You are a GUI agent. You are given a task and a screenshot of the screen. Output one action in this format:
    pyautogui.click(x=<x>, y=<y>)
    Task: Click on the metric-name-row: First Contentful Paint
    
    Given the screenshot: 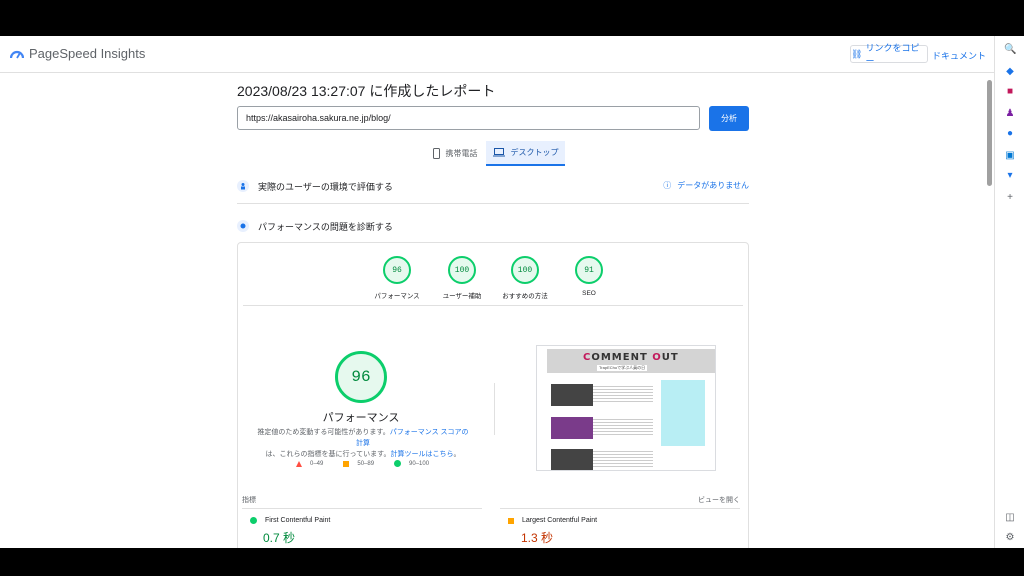 What is the action you would take?
    pyautogui.click(x=290, y=520)
    